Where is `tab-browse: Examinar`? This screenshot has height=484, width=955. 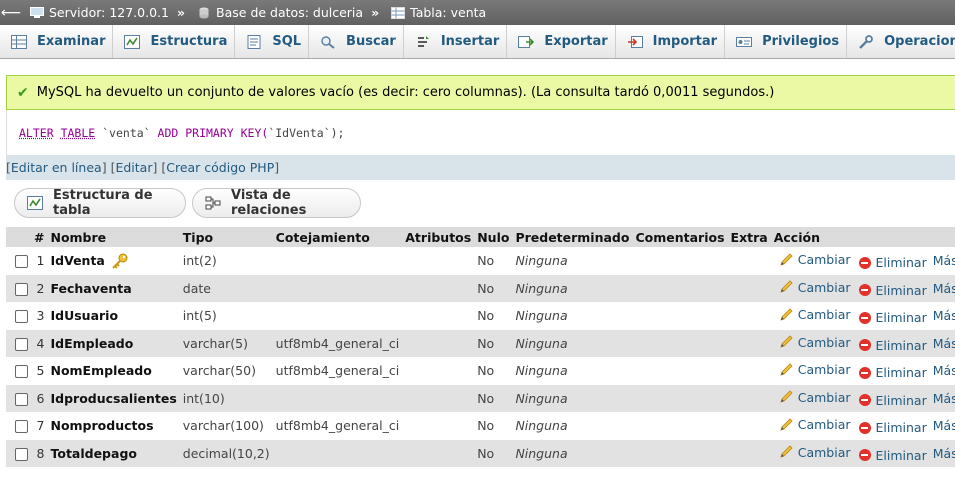
tab-browse: Examinar is located at coordinates (57, 41).